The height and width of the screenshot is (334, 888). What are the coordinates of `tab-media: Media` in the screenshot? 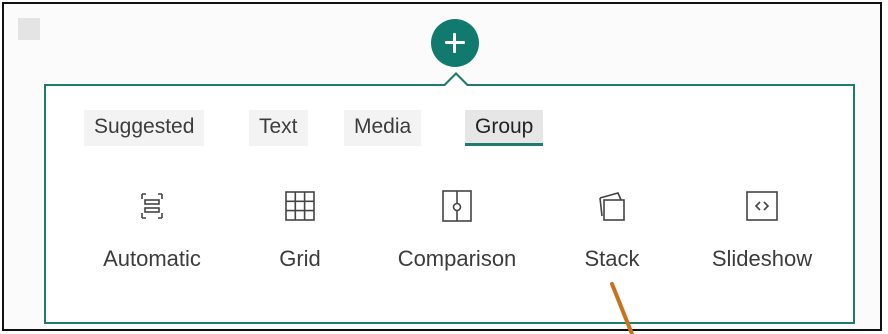 It's located at (383, 128).